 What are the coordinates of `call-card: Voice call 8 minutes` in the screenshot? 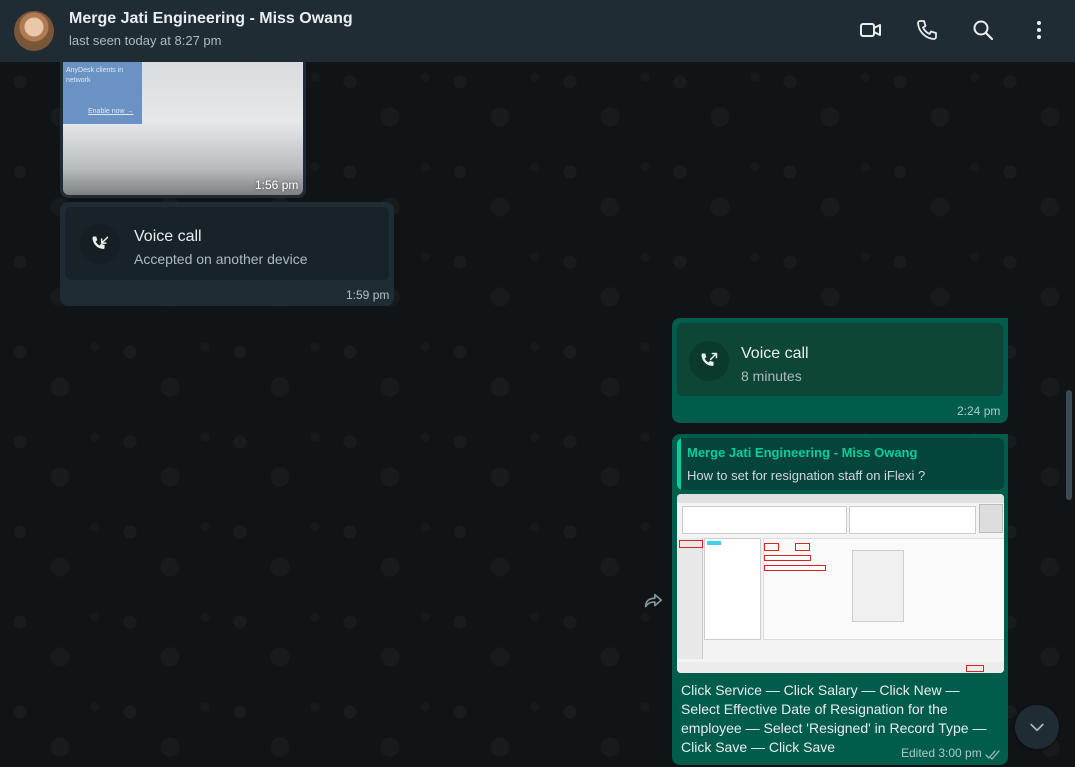 It's located at (840, 359).